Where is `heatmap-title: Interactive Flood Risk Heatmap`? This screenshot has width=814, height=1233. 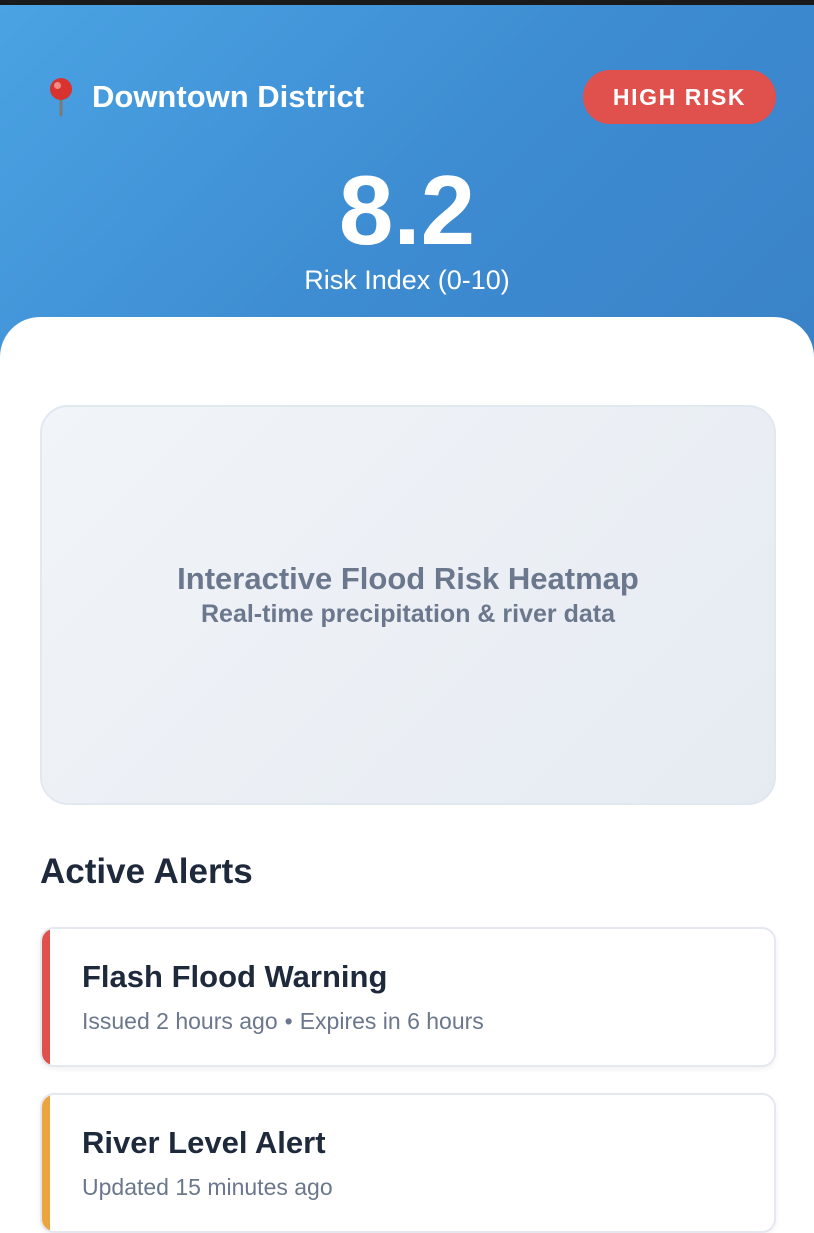
heatmap-title: Interactive Flood Risk Heatmap is located at coordinates (408, 578).